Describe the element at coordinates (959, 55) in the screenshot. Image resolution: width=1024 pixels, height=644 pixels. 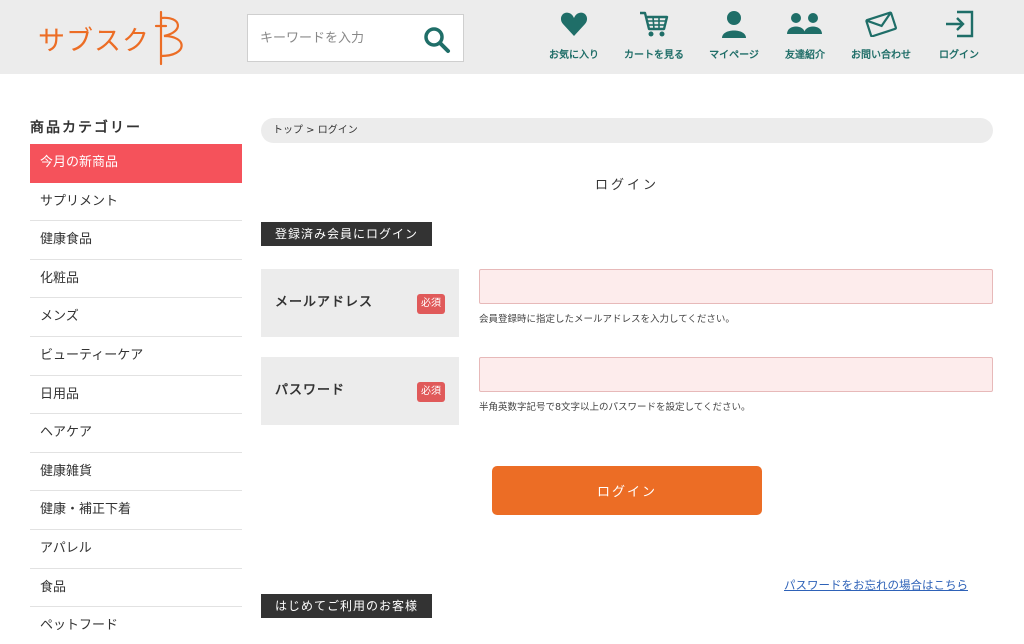
I see `nav-login-label: ログイン` at that location.